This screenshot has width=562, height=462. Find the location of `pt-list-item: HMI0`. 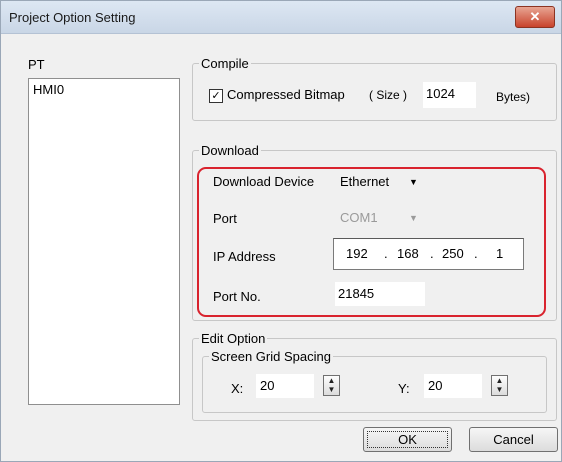

pt-list-item: HMI0 is located at coordinates (48, 89).